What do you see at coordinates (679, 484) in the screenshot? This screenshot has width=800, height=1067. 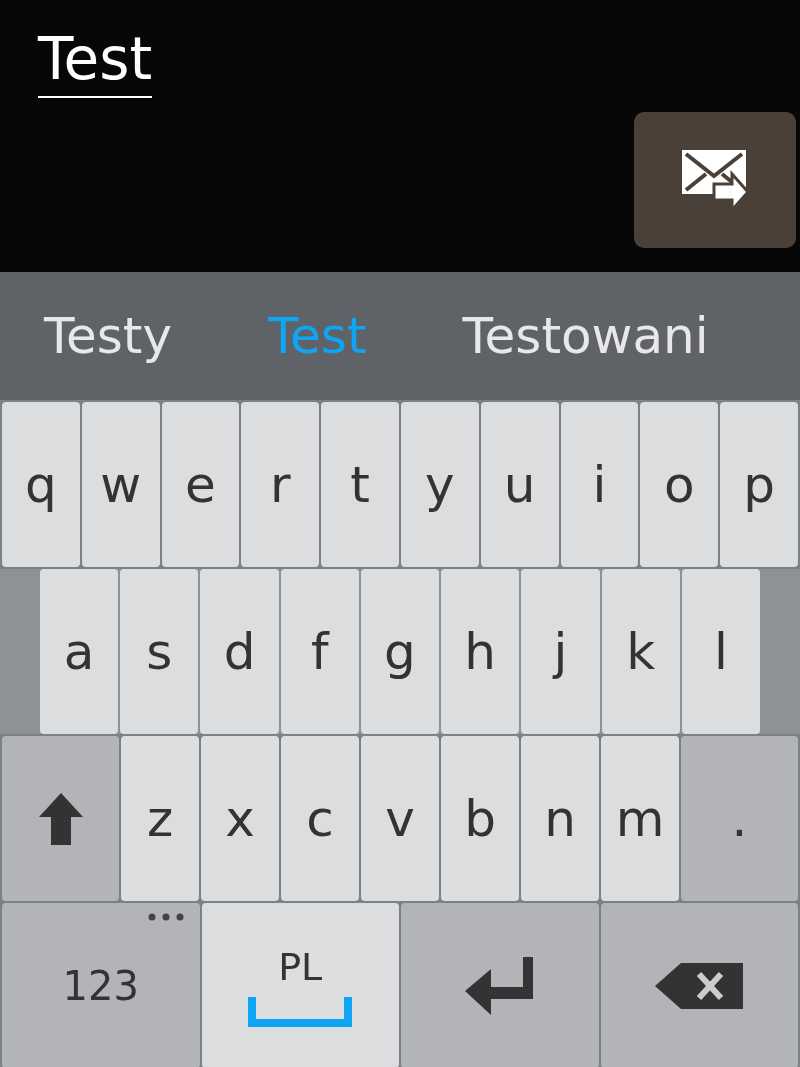 I see `letter-key: o` at bounding box center [679, 484].